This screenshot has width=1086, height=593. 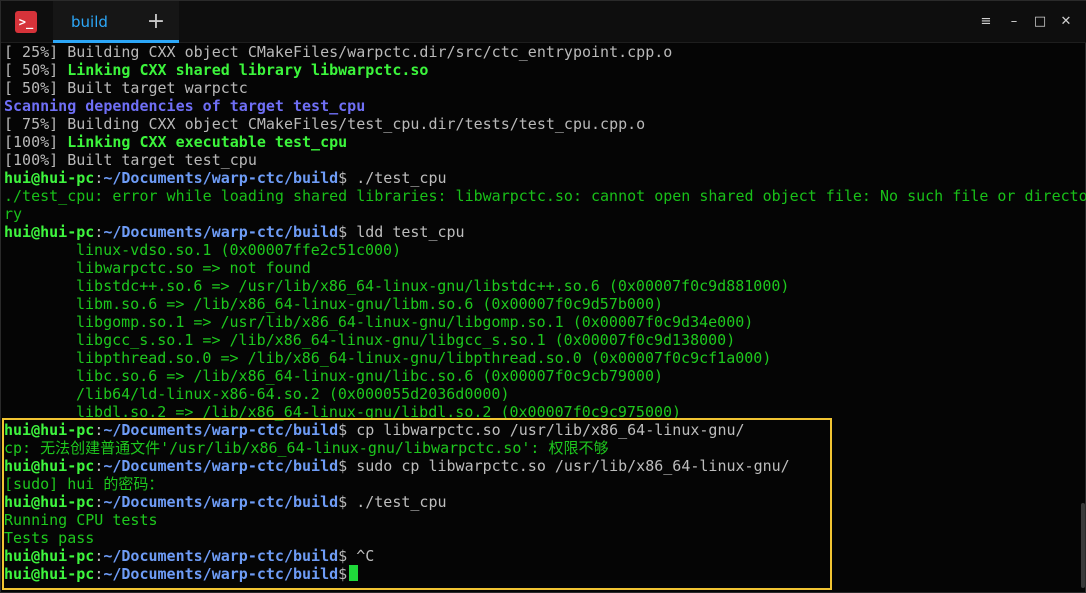 What do you see at coordinates (248, 70) in the screenshot?
I see `build-text: Linking CXX shared library libwarpctc.so` at bounding box center [248, 70].